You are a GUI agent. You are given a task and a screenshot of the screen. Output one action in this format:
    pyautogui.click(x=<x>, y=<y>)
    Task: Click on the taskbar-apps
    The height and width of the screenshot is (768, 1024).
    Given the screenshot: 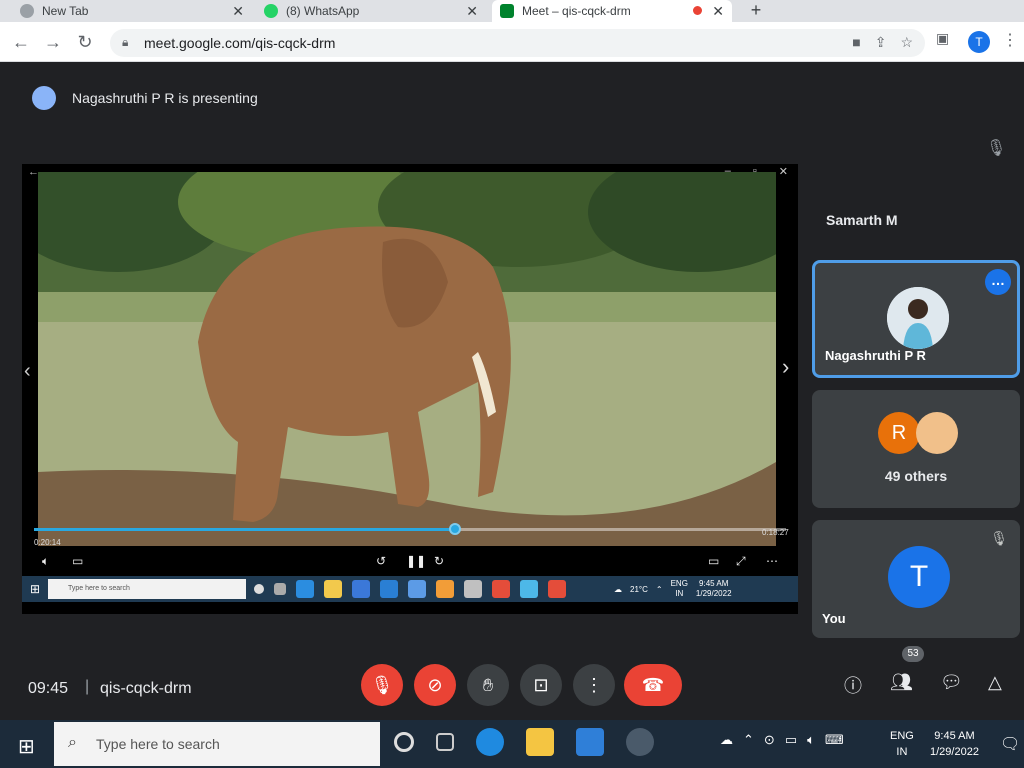 What is the action you would take?
    pyautogui.click(x=524, y=742)
    